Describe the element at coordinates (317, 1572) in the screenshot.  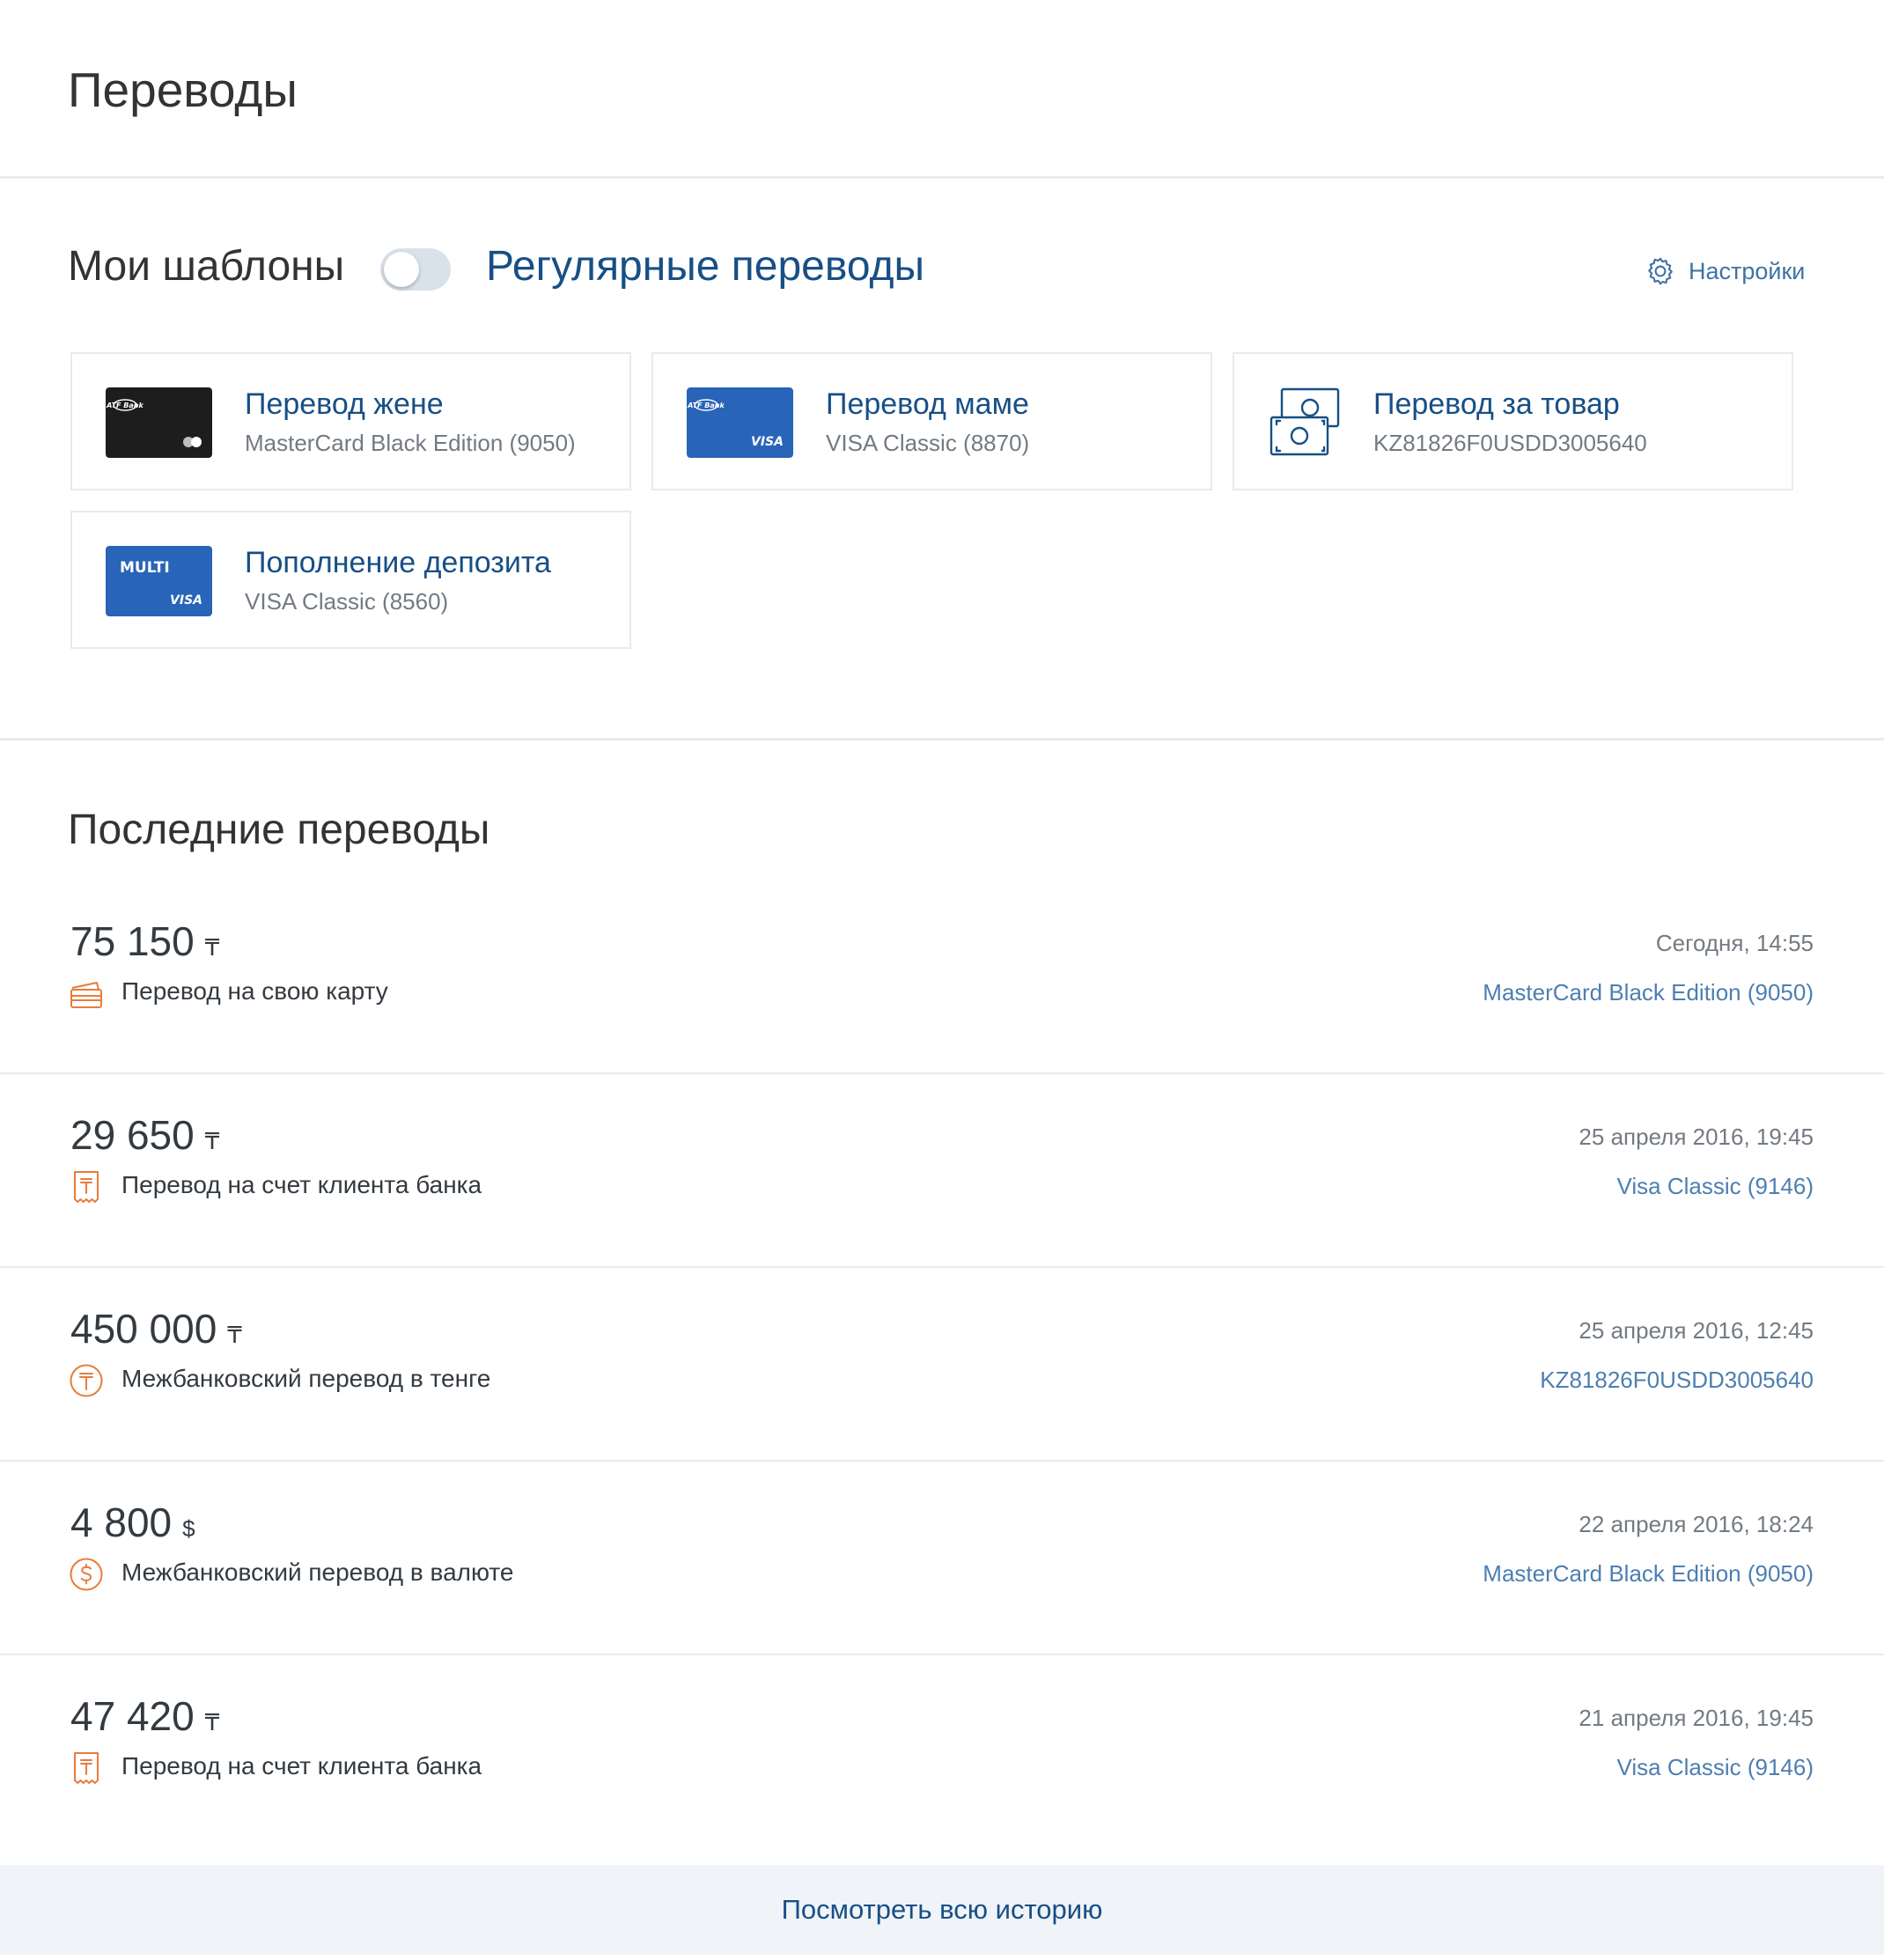
I see `transaction-type: Межбанковский перевод в валюте` at that location.